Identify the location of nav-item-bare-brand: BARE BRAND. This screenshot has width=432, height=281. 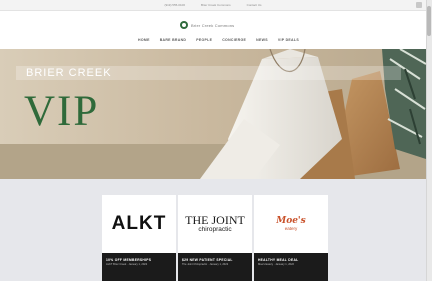
(173, 40).